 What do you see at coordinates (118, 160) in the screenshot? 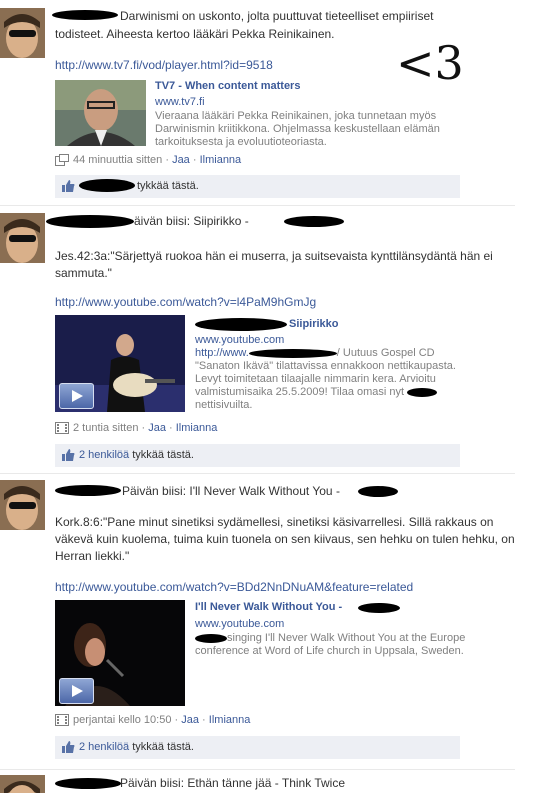
I see `post-time: 44 minuuttia sitten` at bounding box center [118, 160].